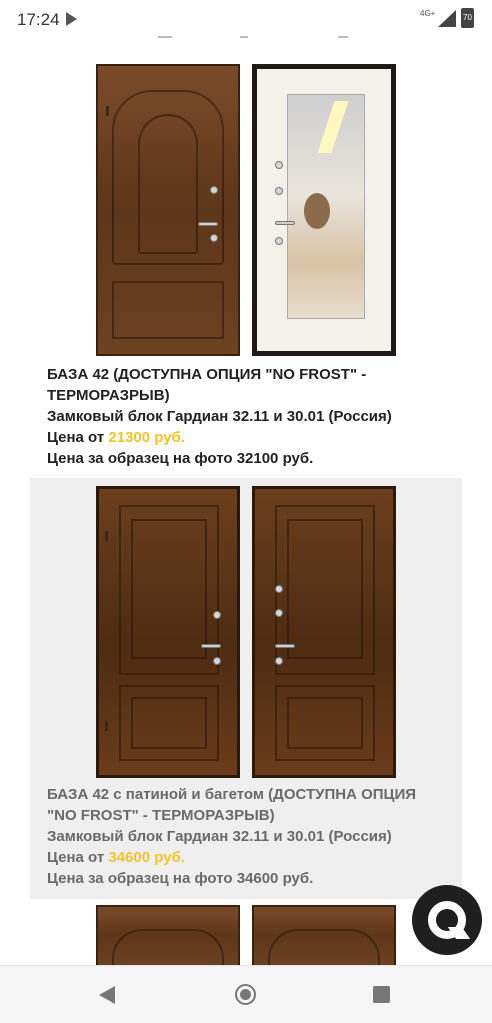 This screenshot has height=1023, width=492. What do you see at coordinates (447, 920) in the screenshot?
I see `chat-button` at bounding box center [447, 920].